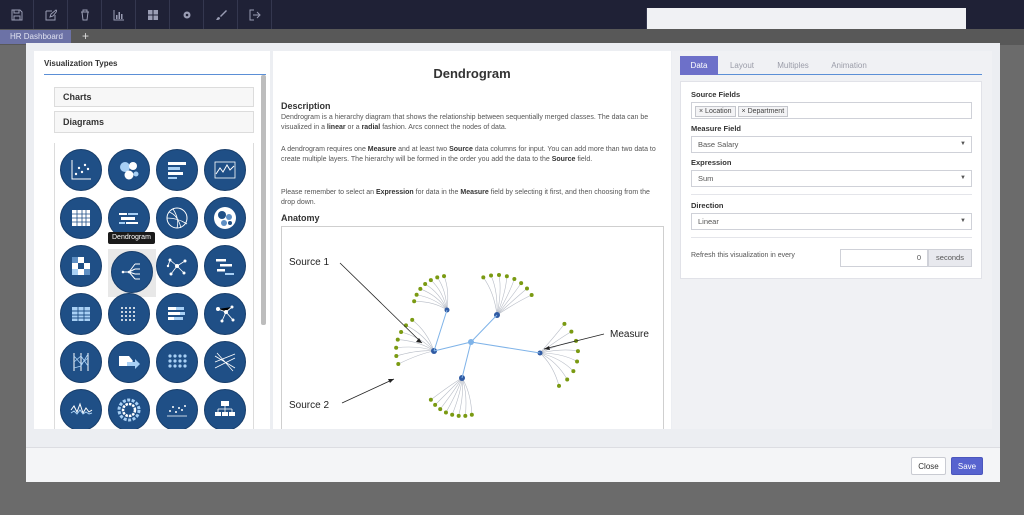  I want to click on viz-tile-radial, so click(177, 218).